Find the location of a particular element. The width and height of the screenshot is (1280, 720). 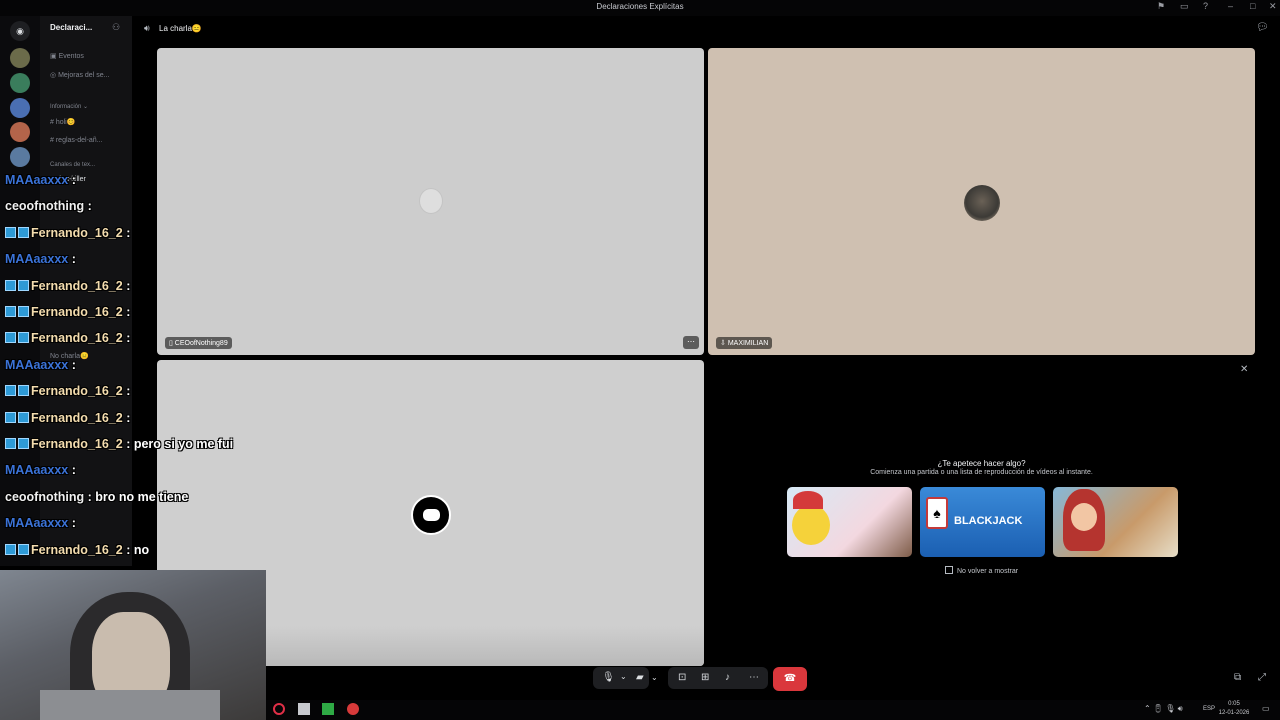

category-info: Información ⌄ is located at coordinates (69, 106).